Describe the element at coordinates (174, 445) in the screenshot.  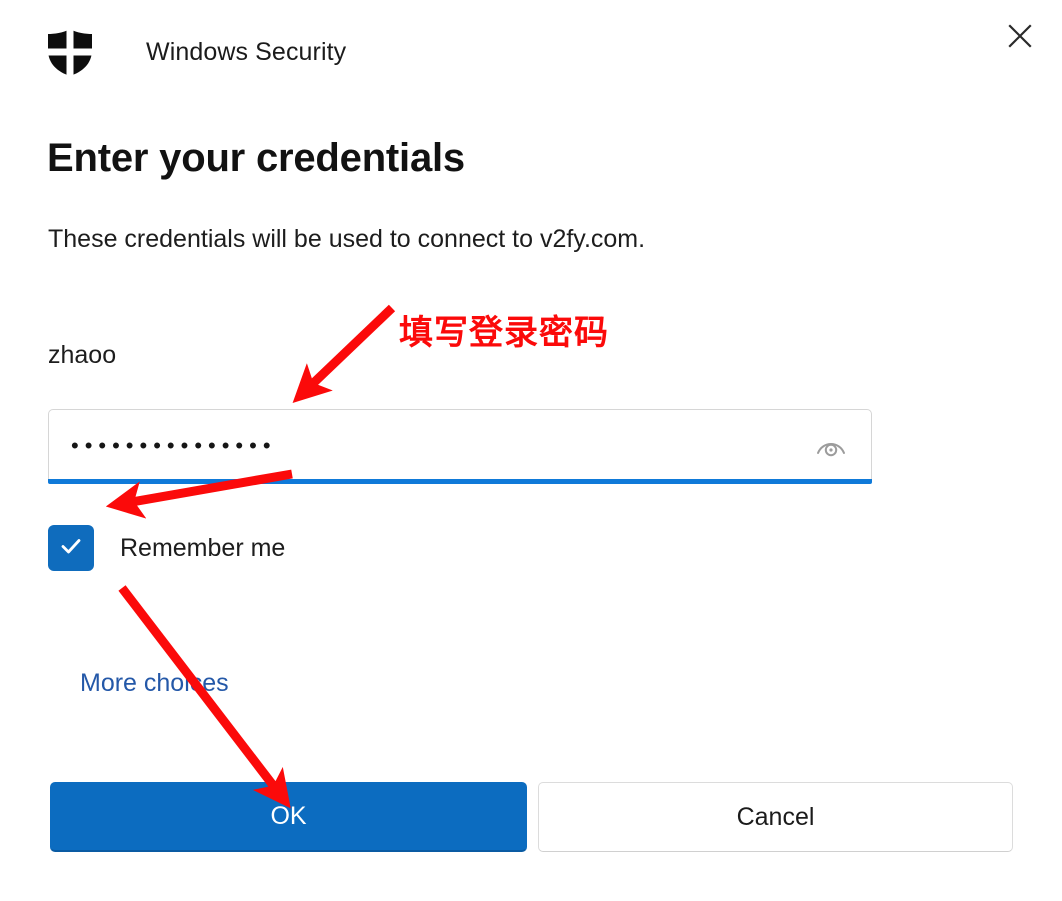
I see `password-masked-value: •••••••••••••••` at that location.